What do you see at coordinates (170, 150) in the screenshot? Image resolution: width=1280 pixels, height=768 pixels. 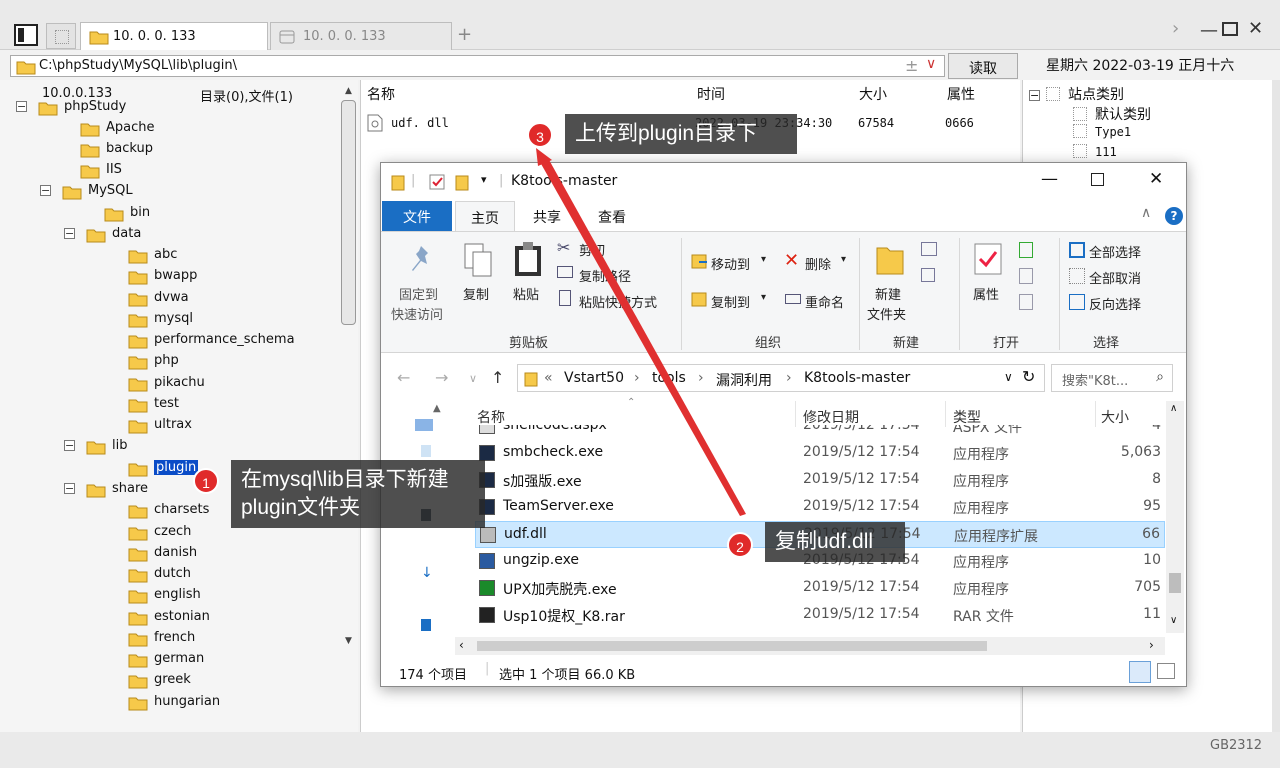 I see `tree-node-backup: backup` at bounding box center [170, 150].